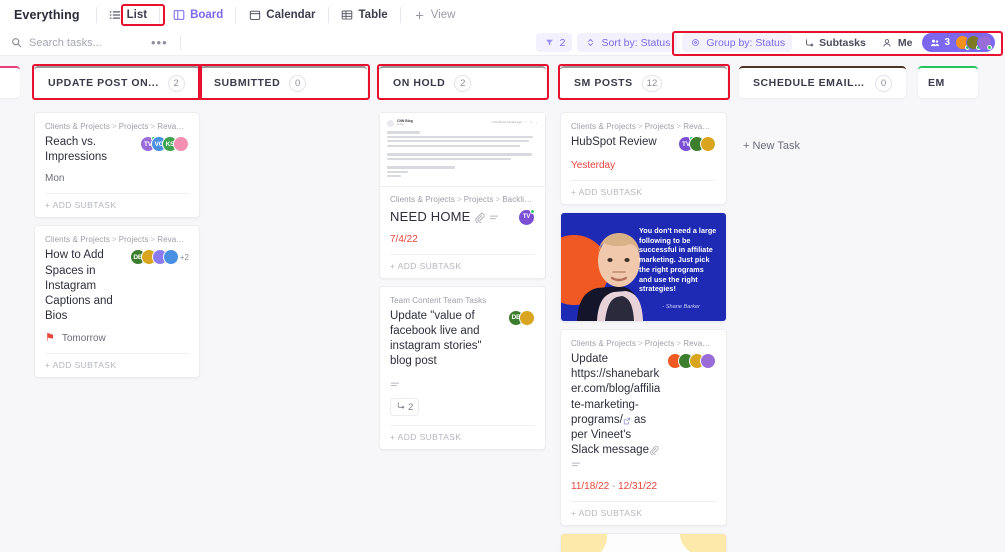 The image size is (1005, 553). I want to click on due-date-range: 11/18/22 - 12/31/22, so click(643, 486).